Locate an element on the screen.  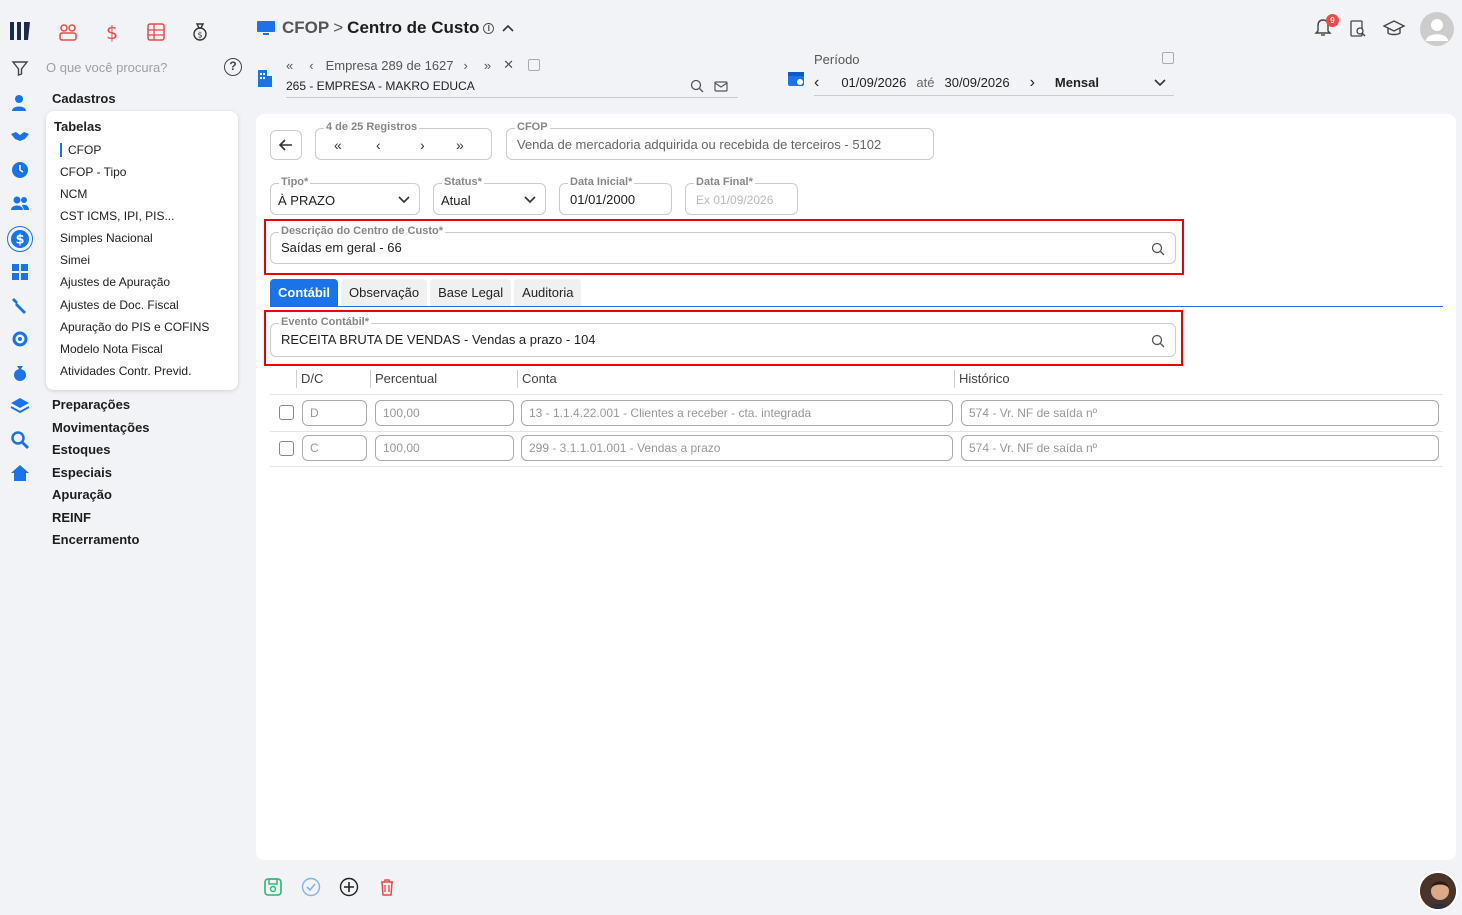
layers-icon is located at coordinates (20, 406).